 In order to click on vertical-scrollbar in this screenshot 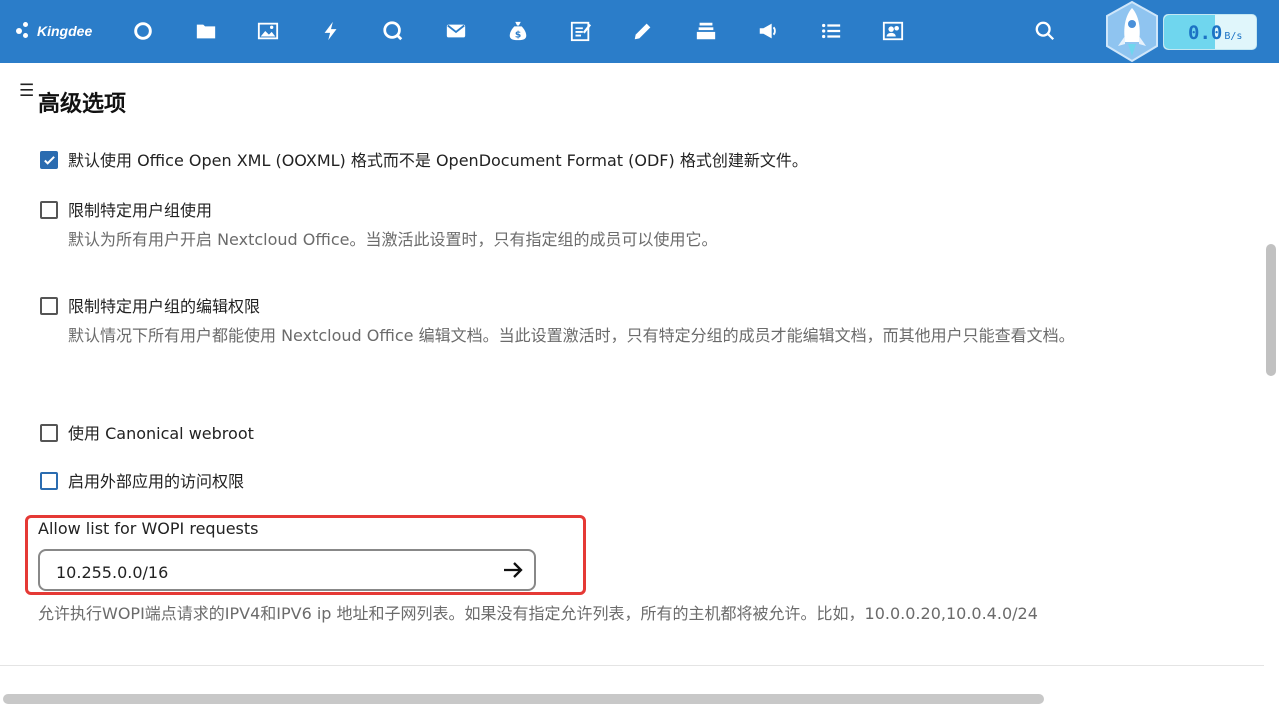, I will do `click(1271, 310)`.